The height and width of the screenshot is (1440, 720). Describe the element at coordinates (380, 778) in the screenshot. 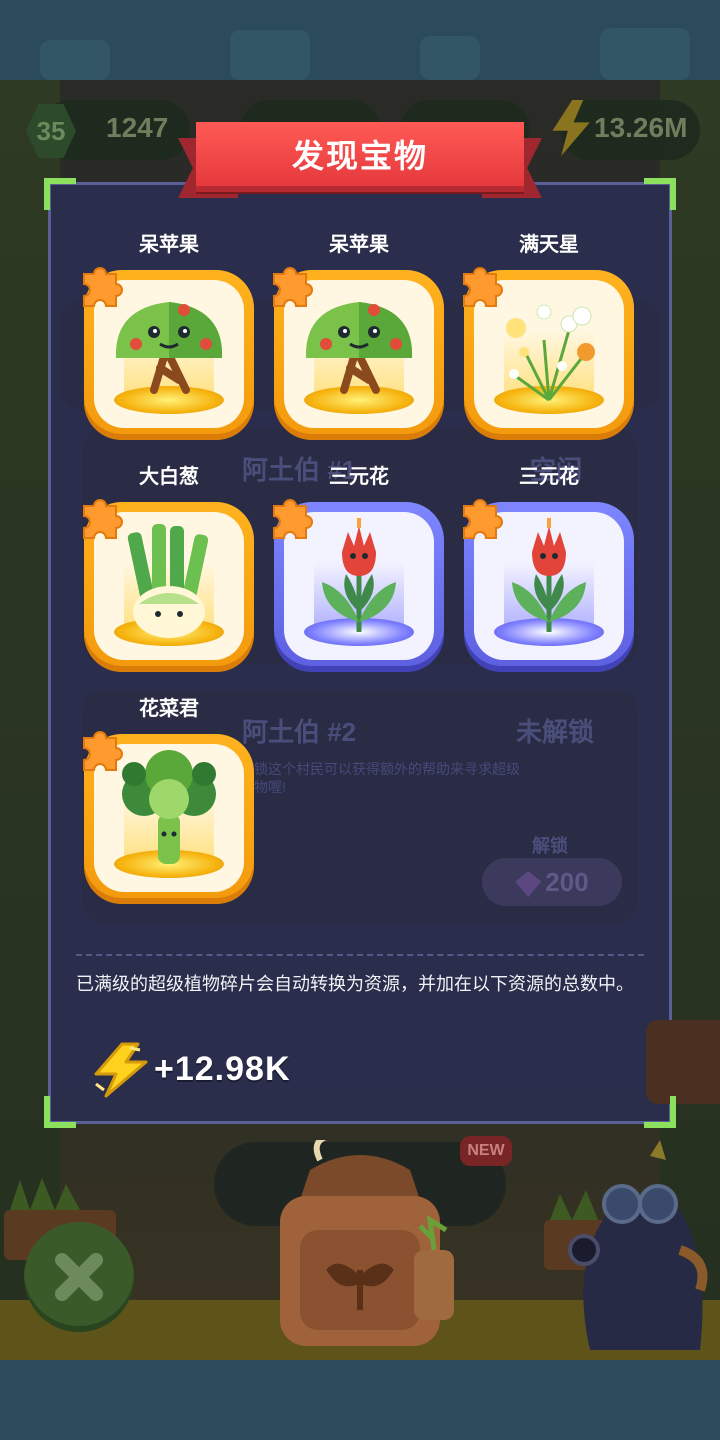

I see `village2-desc: 解锁这个村民可以获得额外的帮助来寻求超级植物喔!` at that location.